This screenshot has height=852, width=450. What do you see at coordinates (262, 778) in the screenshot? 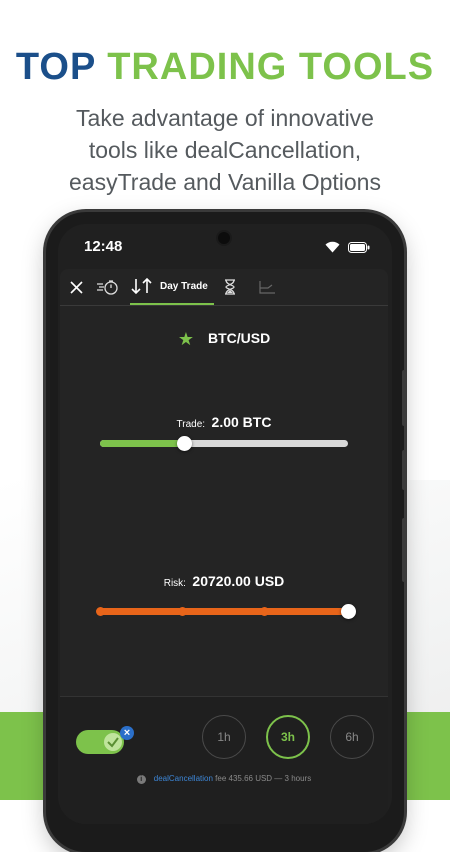
I see `deal-fee-text: fee 435.66 USD — 3 hours` at bounding box center [262, 778].